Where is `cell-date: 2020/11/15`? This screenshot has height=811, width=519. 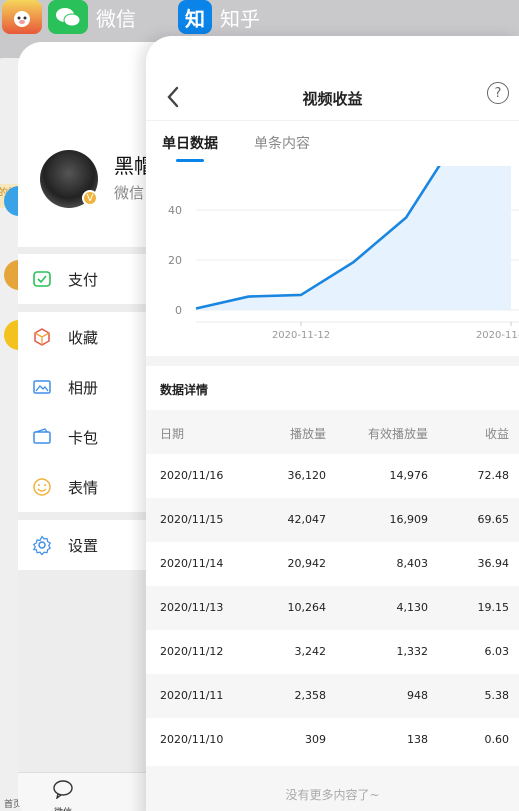
cell-date: 2020/11/15 is located at coordinates (192, 519).